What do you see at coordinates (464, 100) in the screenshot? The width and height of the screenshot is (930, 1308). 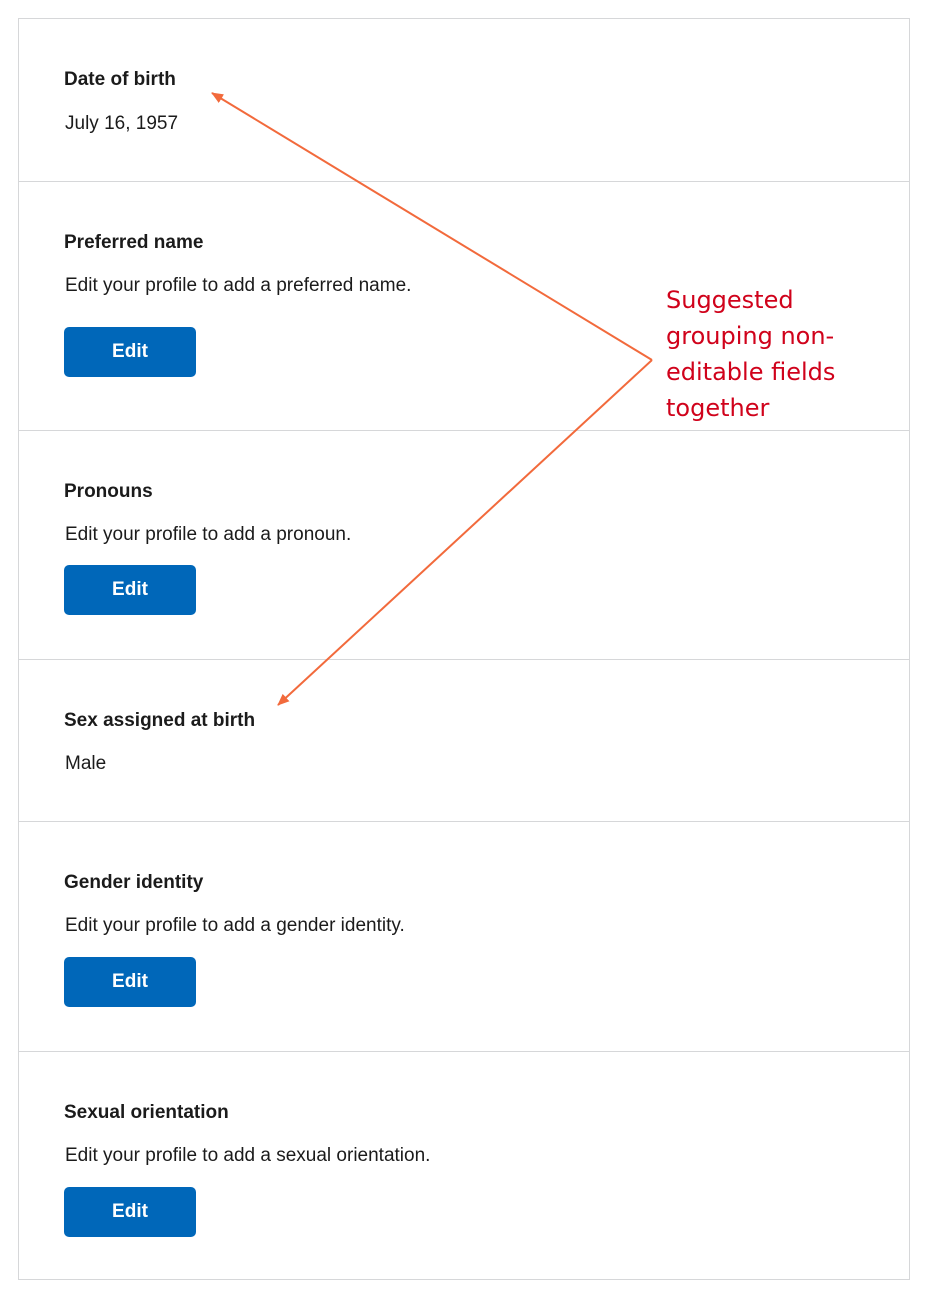 I see `field-date-of-birth: Date of birth July 16, 1957` at bounding box center [464, 100].